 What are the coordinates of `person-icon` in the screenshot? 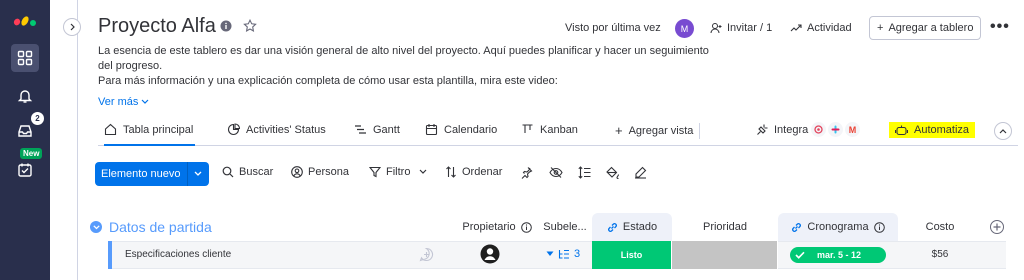 It's located at (297, 172).